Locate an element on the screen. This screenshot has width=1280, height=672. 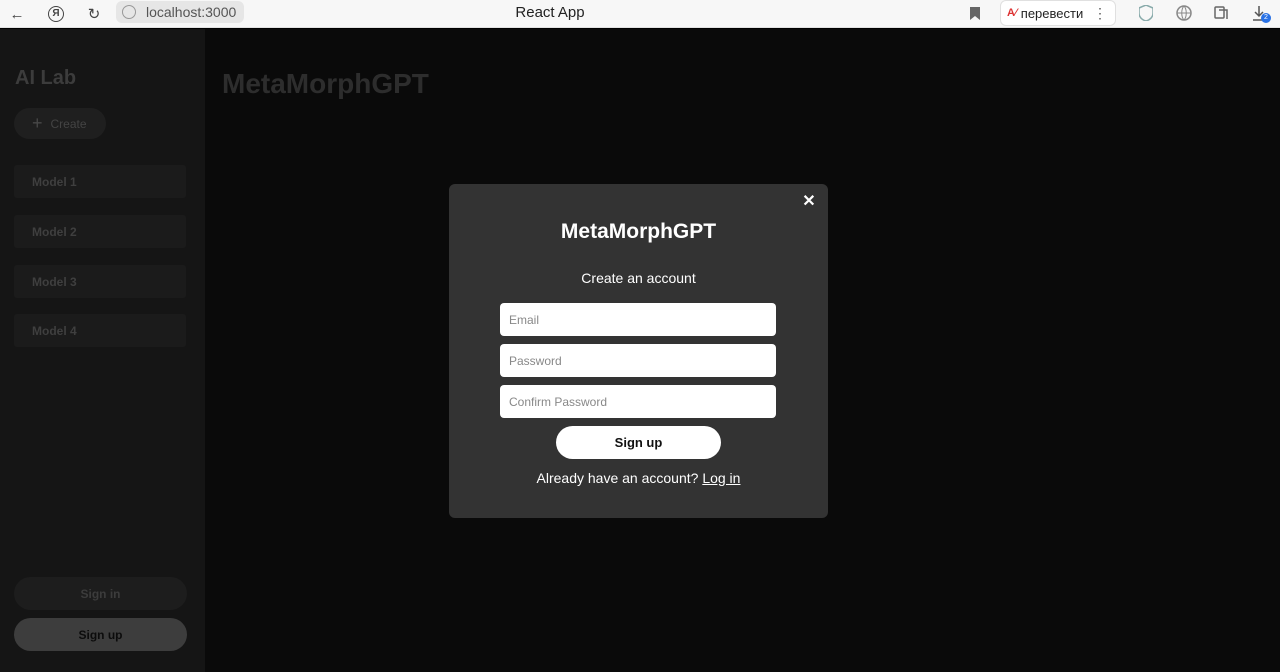
login-prompt: Already have an account? is located at coordinates (617, 478).